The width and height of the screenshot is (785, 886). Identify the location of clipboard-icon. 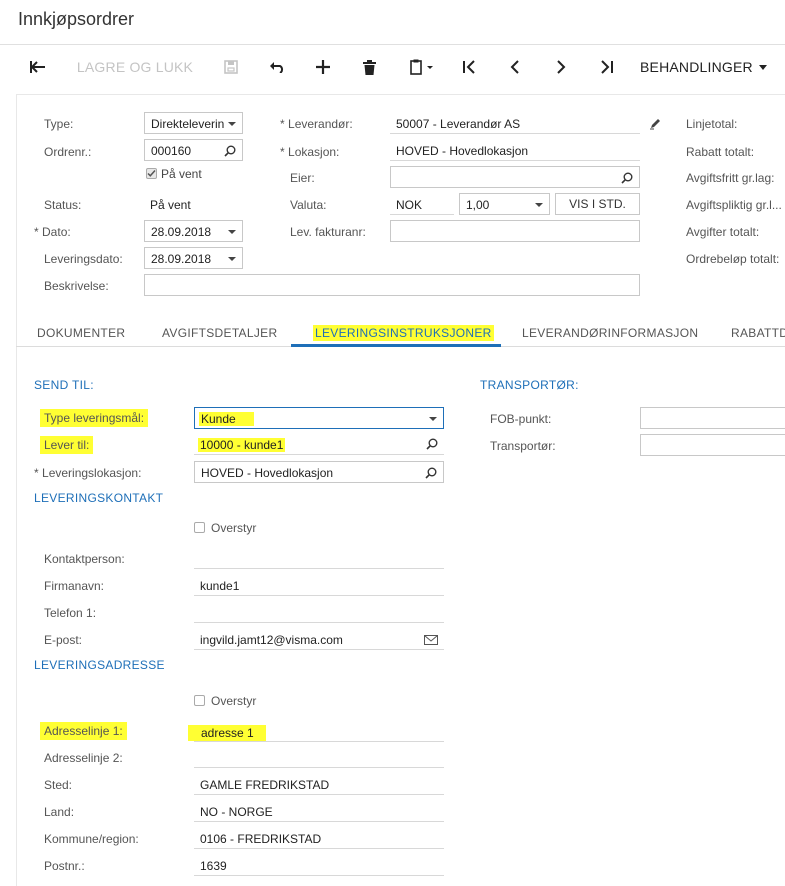
(421, 67).